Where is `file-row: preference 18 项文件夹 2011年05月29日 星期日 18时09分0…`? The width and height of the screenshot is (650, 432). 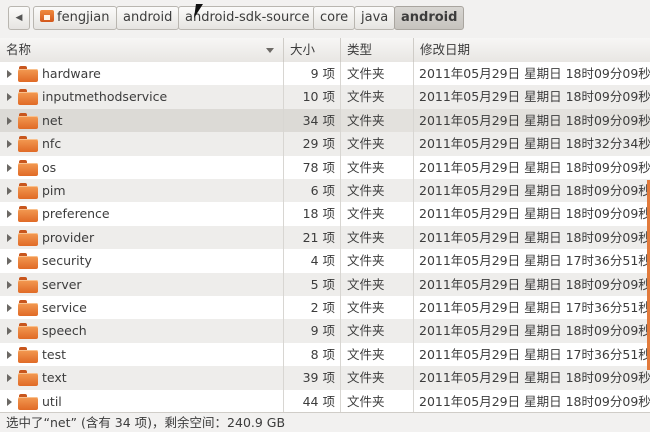
file-row: preference 18 项文件夹 2011年05月29日 星期日 18时09分0… is located at coordinates (325, 214).